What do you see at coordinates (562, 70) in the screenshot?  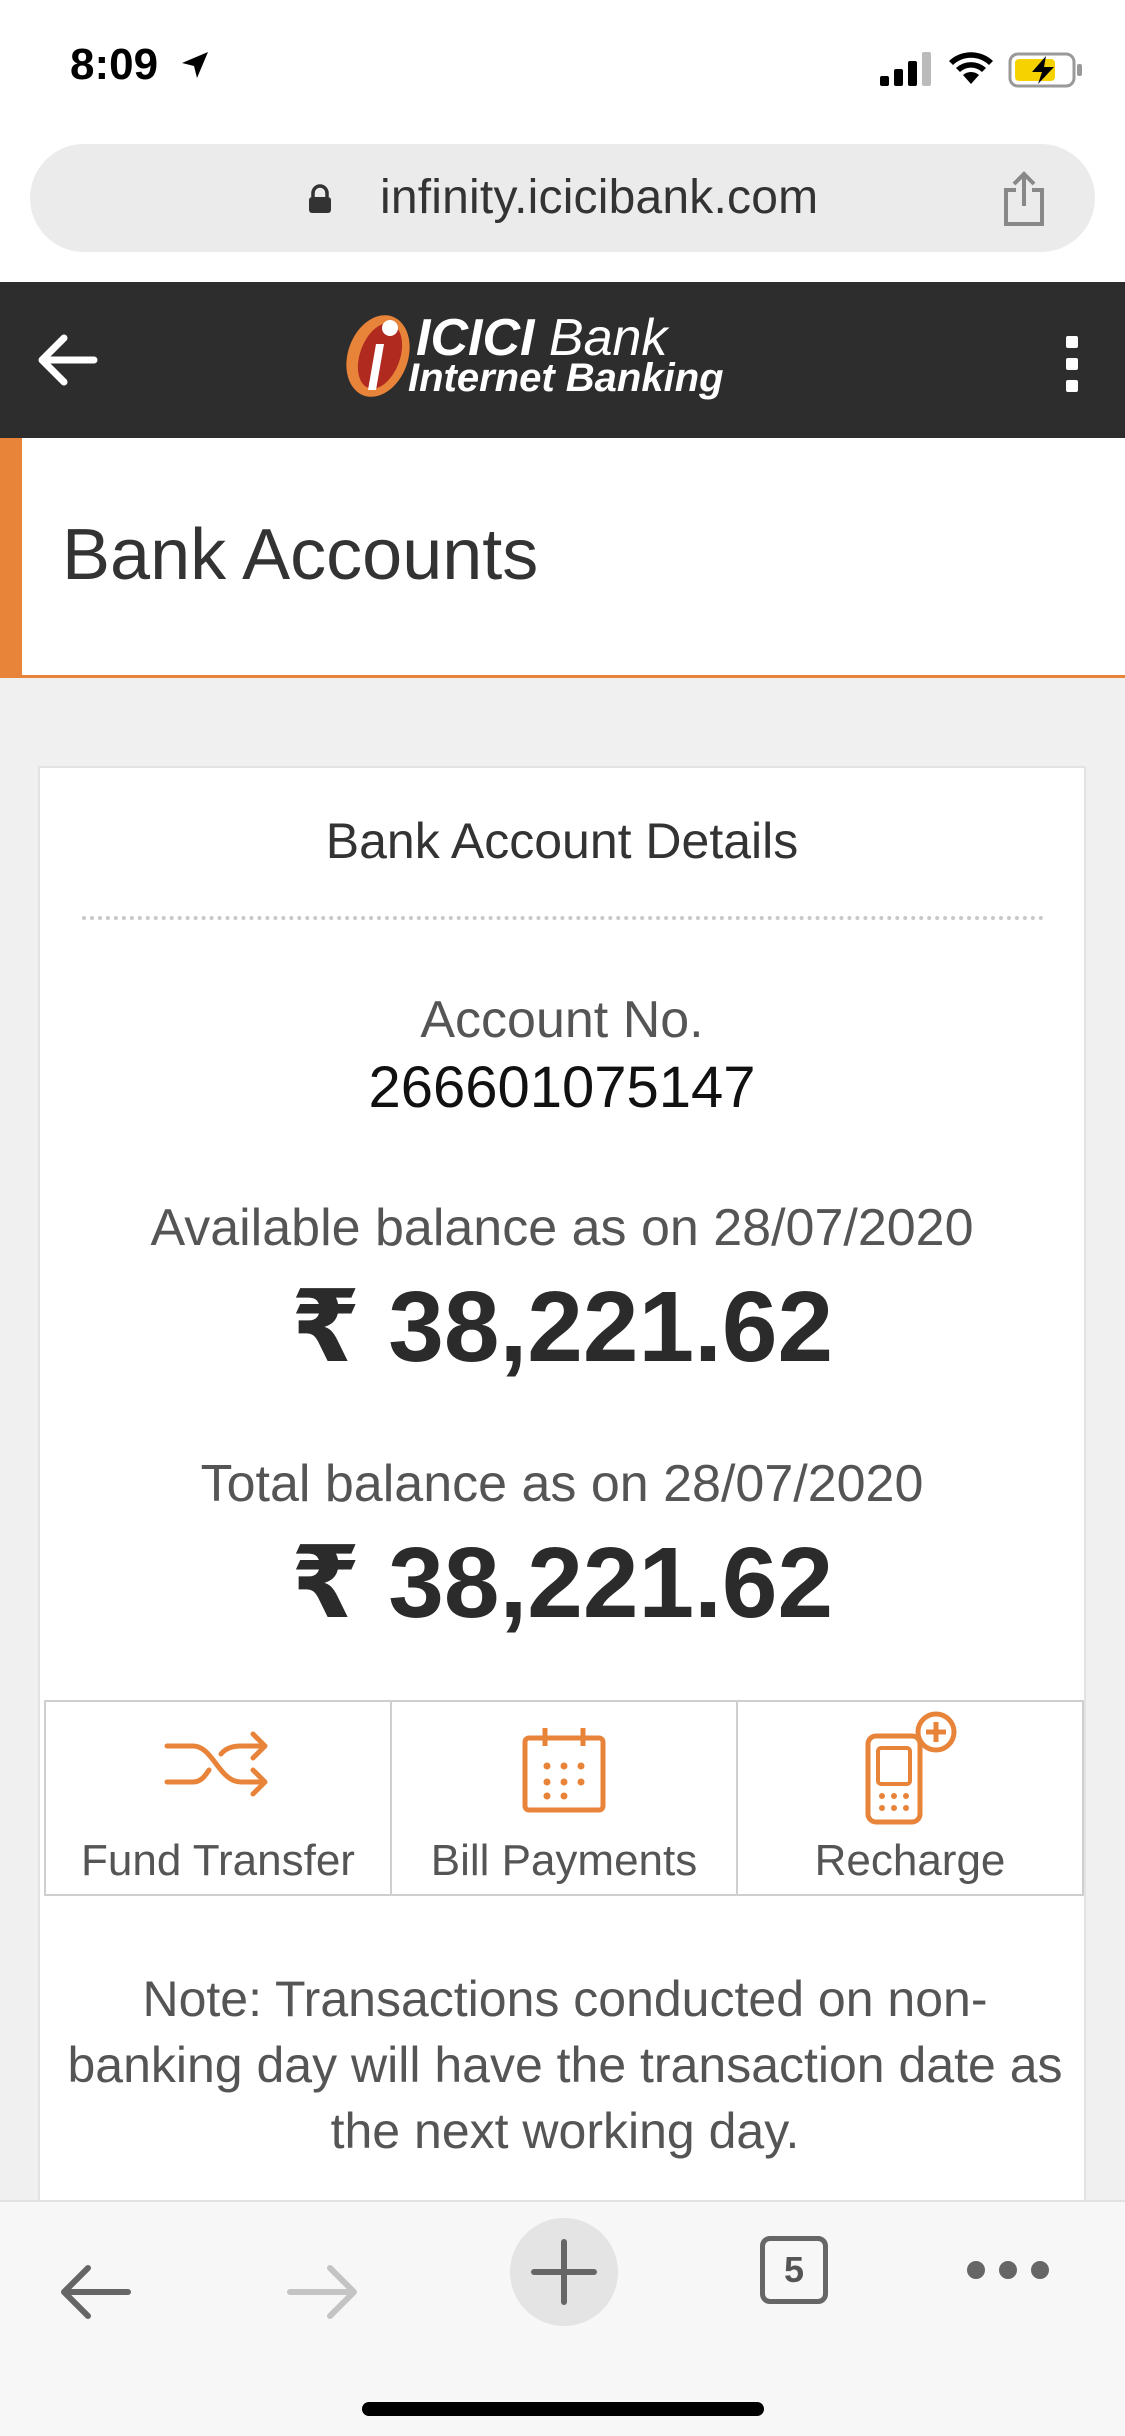 I see `status-bar: 8:09` at bounding box center [562, 70].